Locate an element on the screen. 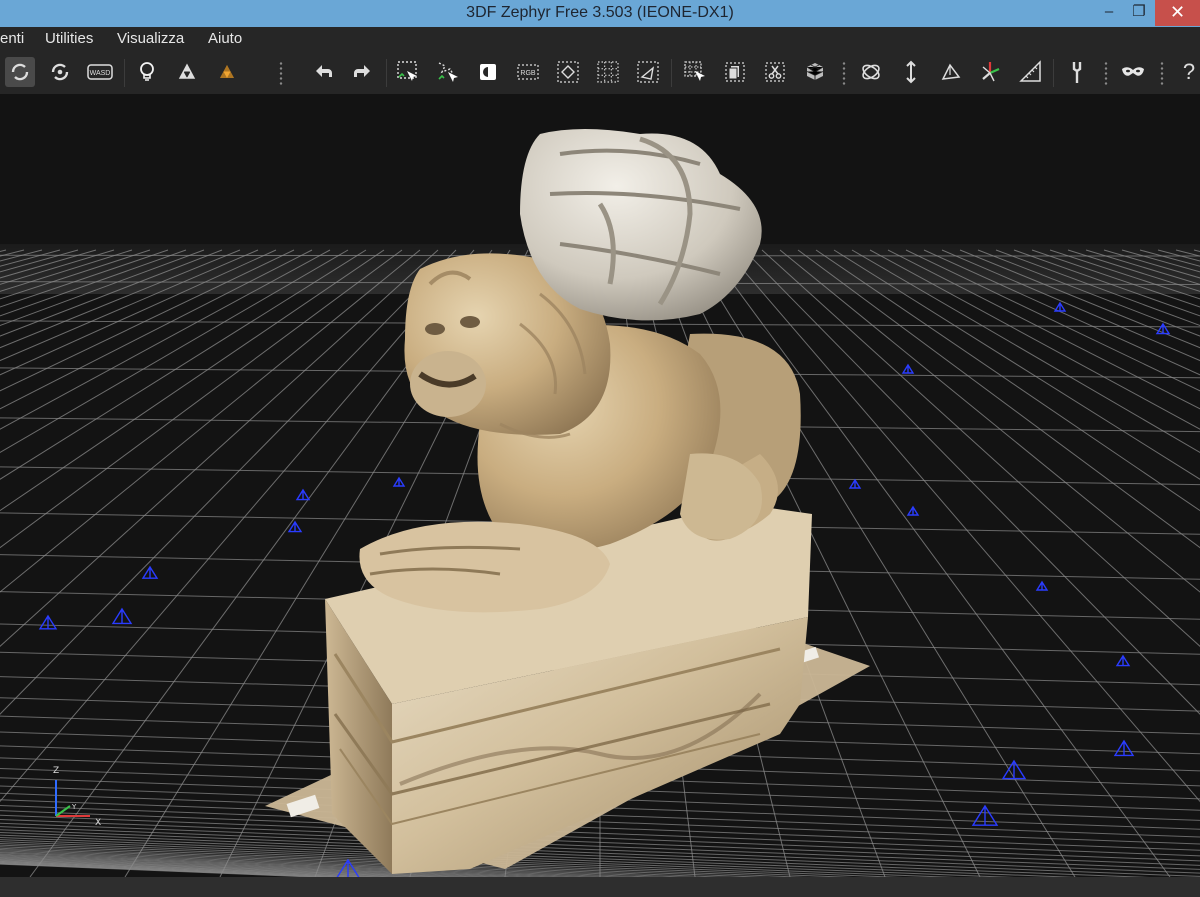 The height and width of the screenshot is (897, 1200). undo-icon is located at coordinates (323, 72).